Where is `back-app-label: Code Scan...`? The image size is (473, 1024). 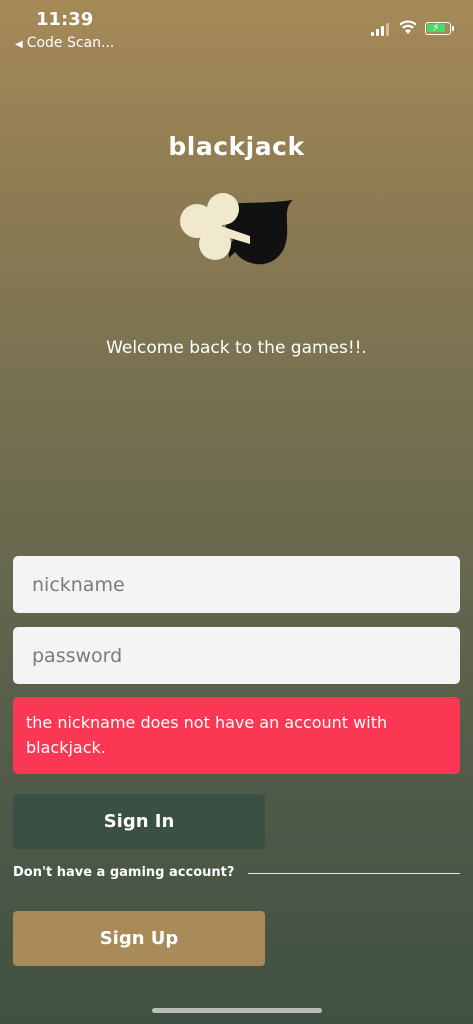 back-app-label: Code Scan... is located at coordinates (70, 43).